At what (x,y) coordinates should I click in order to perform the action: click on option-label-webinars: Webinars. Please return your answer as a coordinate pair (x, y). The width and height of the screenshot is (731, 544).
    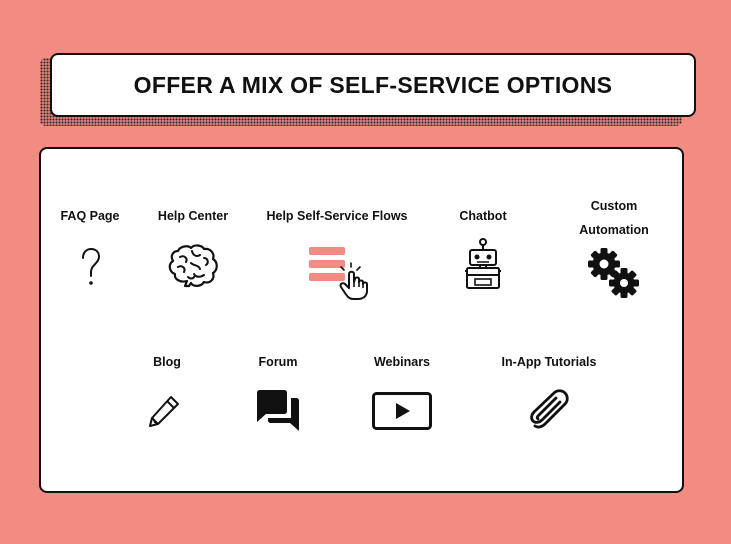
    Looking at the image, I should click on (402, 362).